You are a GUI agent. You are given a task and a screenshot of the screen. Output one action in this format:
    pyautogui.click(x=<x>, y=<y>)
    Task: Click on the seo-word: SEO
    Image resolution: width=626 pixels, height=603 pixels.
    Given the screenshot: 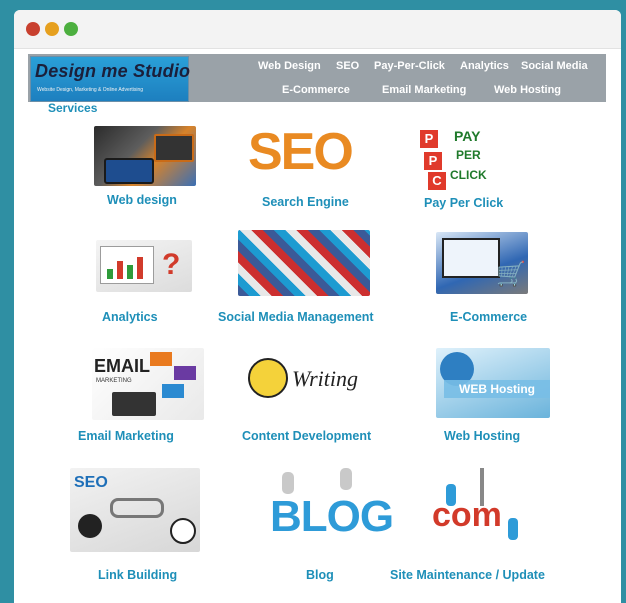 What is the action you would take?
    pyautogui.click(x=91, y=482)
    